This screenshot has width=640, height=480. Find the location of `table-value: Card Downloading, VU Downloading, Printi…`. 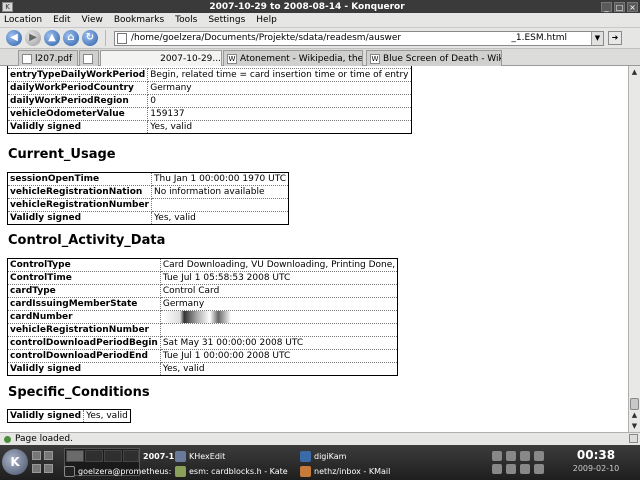

table-value: Card Downloading, VU Downloading, Printi… is located at coordinates (279, 265).